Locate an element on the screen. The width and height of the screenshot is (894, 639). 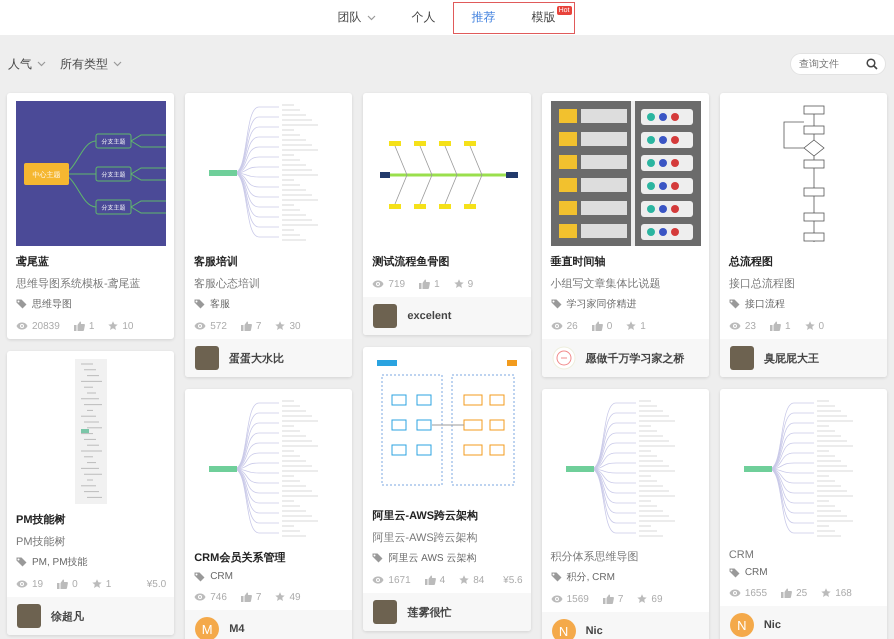
author-name: 臭屁屁大王 is located at coordinates (791, 358).